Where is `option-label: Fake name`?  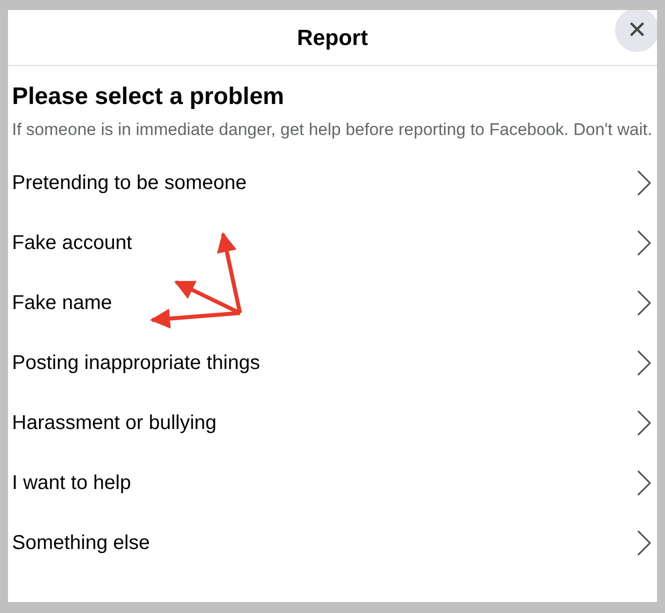 option-label: Fake name is located at coordinates (62, 303).